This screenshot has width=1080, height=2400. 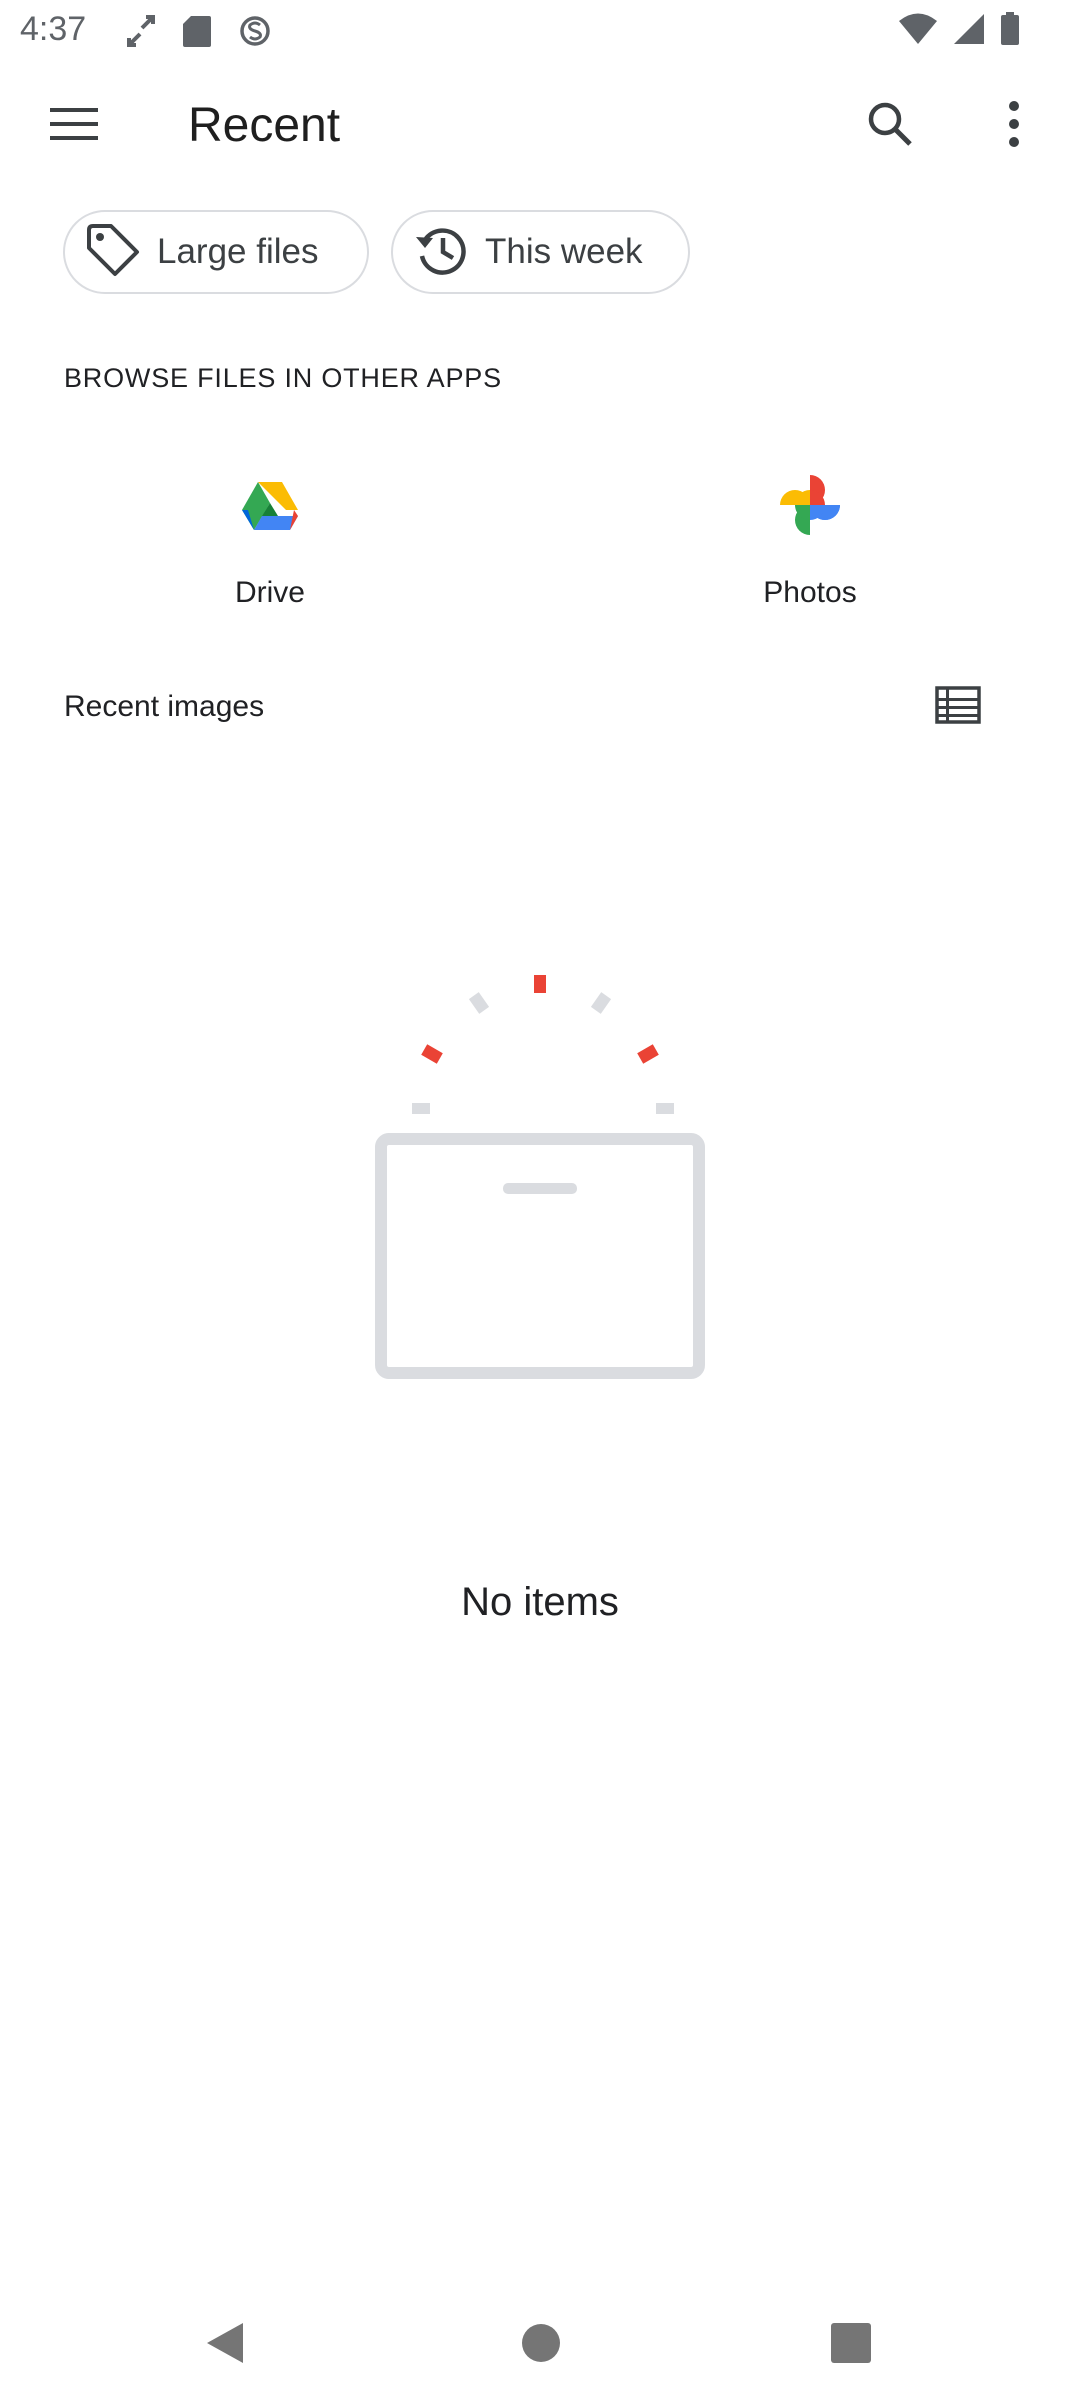 I want to click on search-icon, so click(x=890, y=126).